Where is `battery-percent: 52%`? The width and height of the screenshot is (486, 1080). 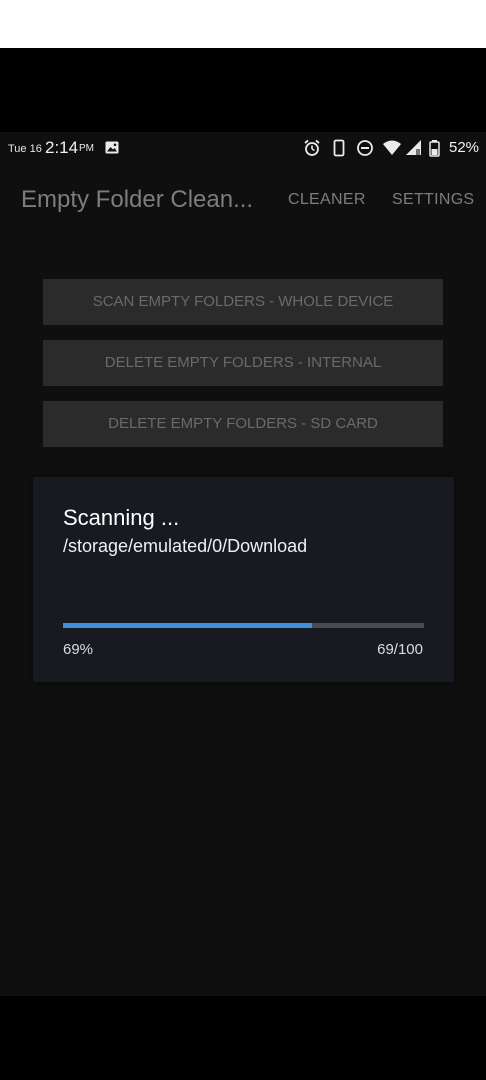
battery-percent: 52% is located at coordinates (464, 147).